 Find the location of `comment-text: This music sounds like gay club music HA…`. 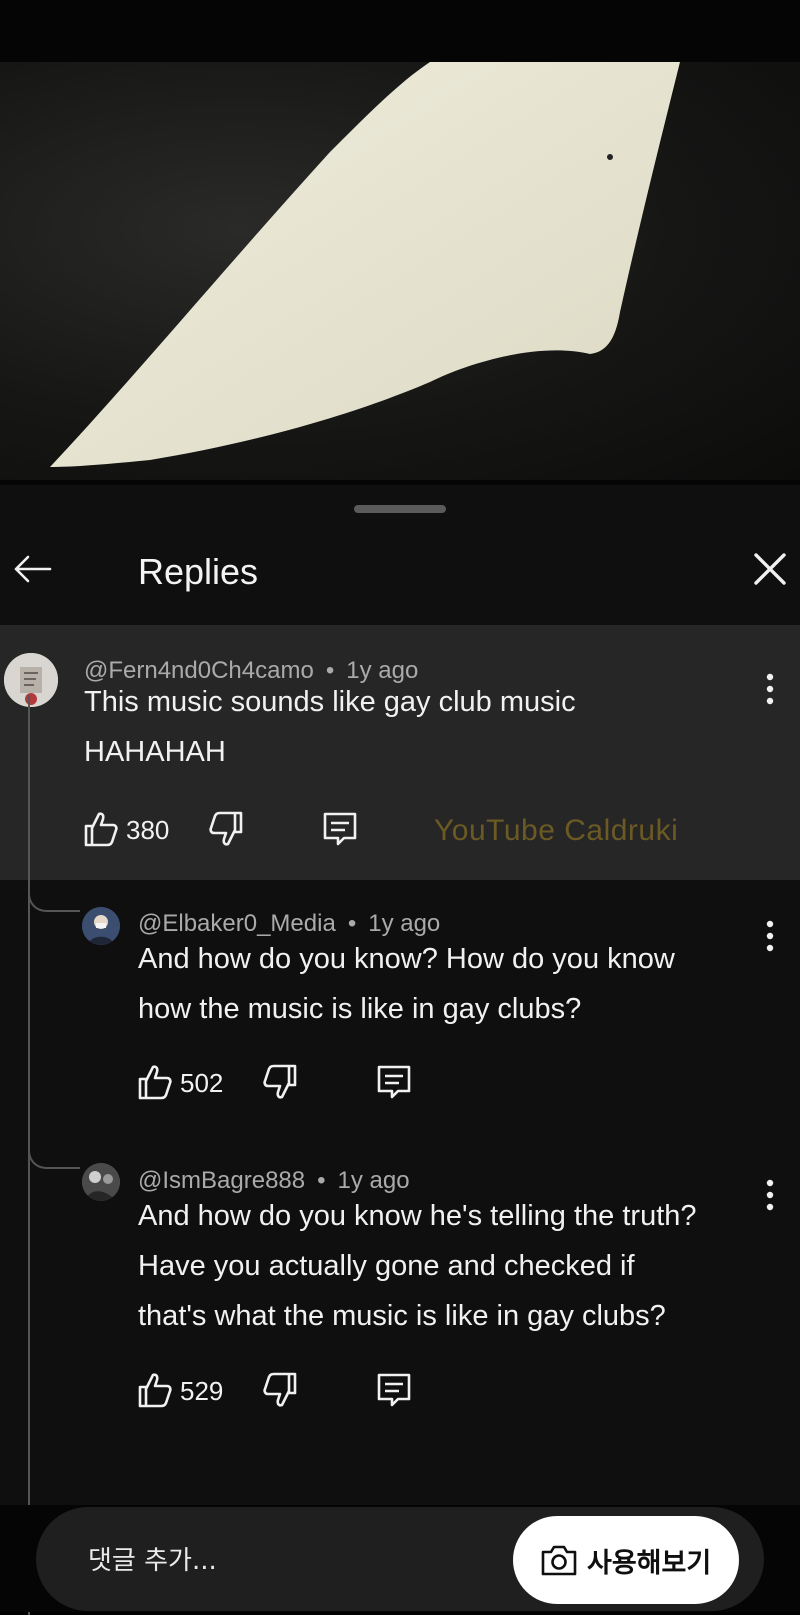

comment-text: This music sounds like gay club music HA… is located at coordinates (330, 727).